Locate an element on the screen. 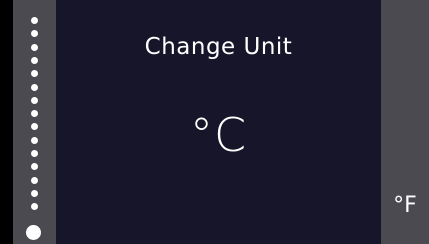 Image resolution: width=429 pixels, height=244 pixels. page-indicator-rail is located at coordinates (34, 122).